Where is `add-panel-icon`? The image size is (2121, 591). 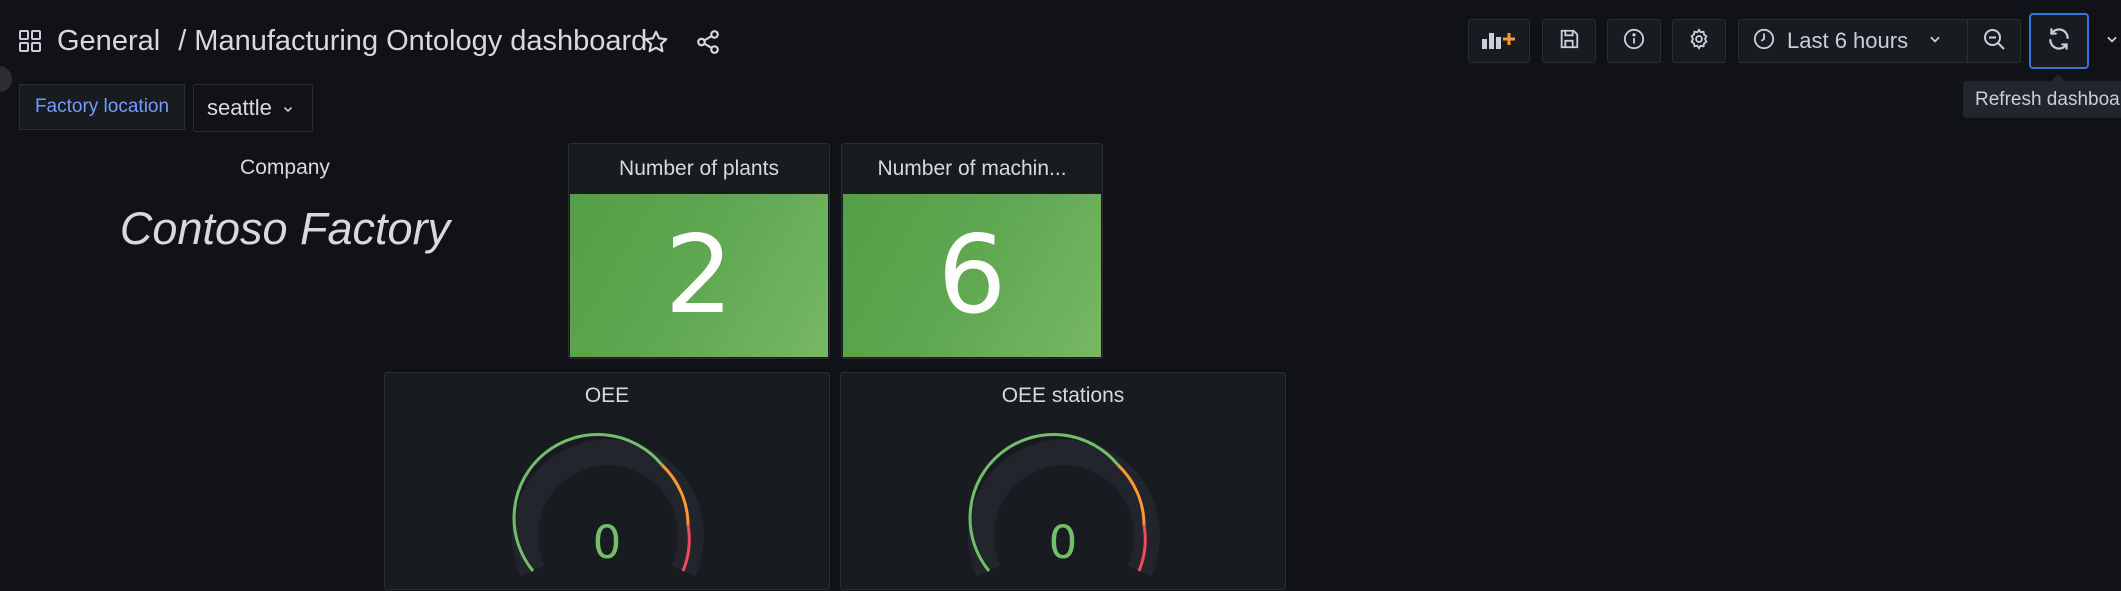 add-panel-icon is located at coordinates (1499, 41).